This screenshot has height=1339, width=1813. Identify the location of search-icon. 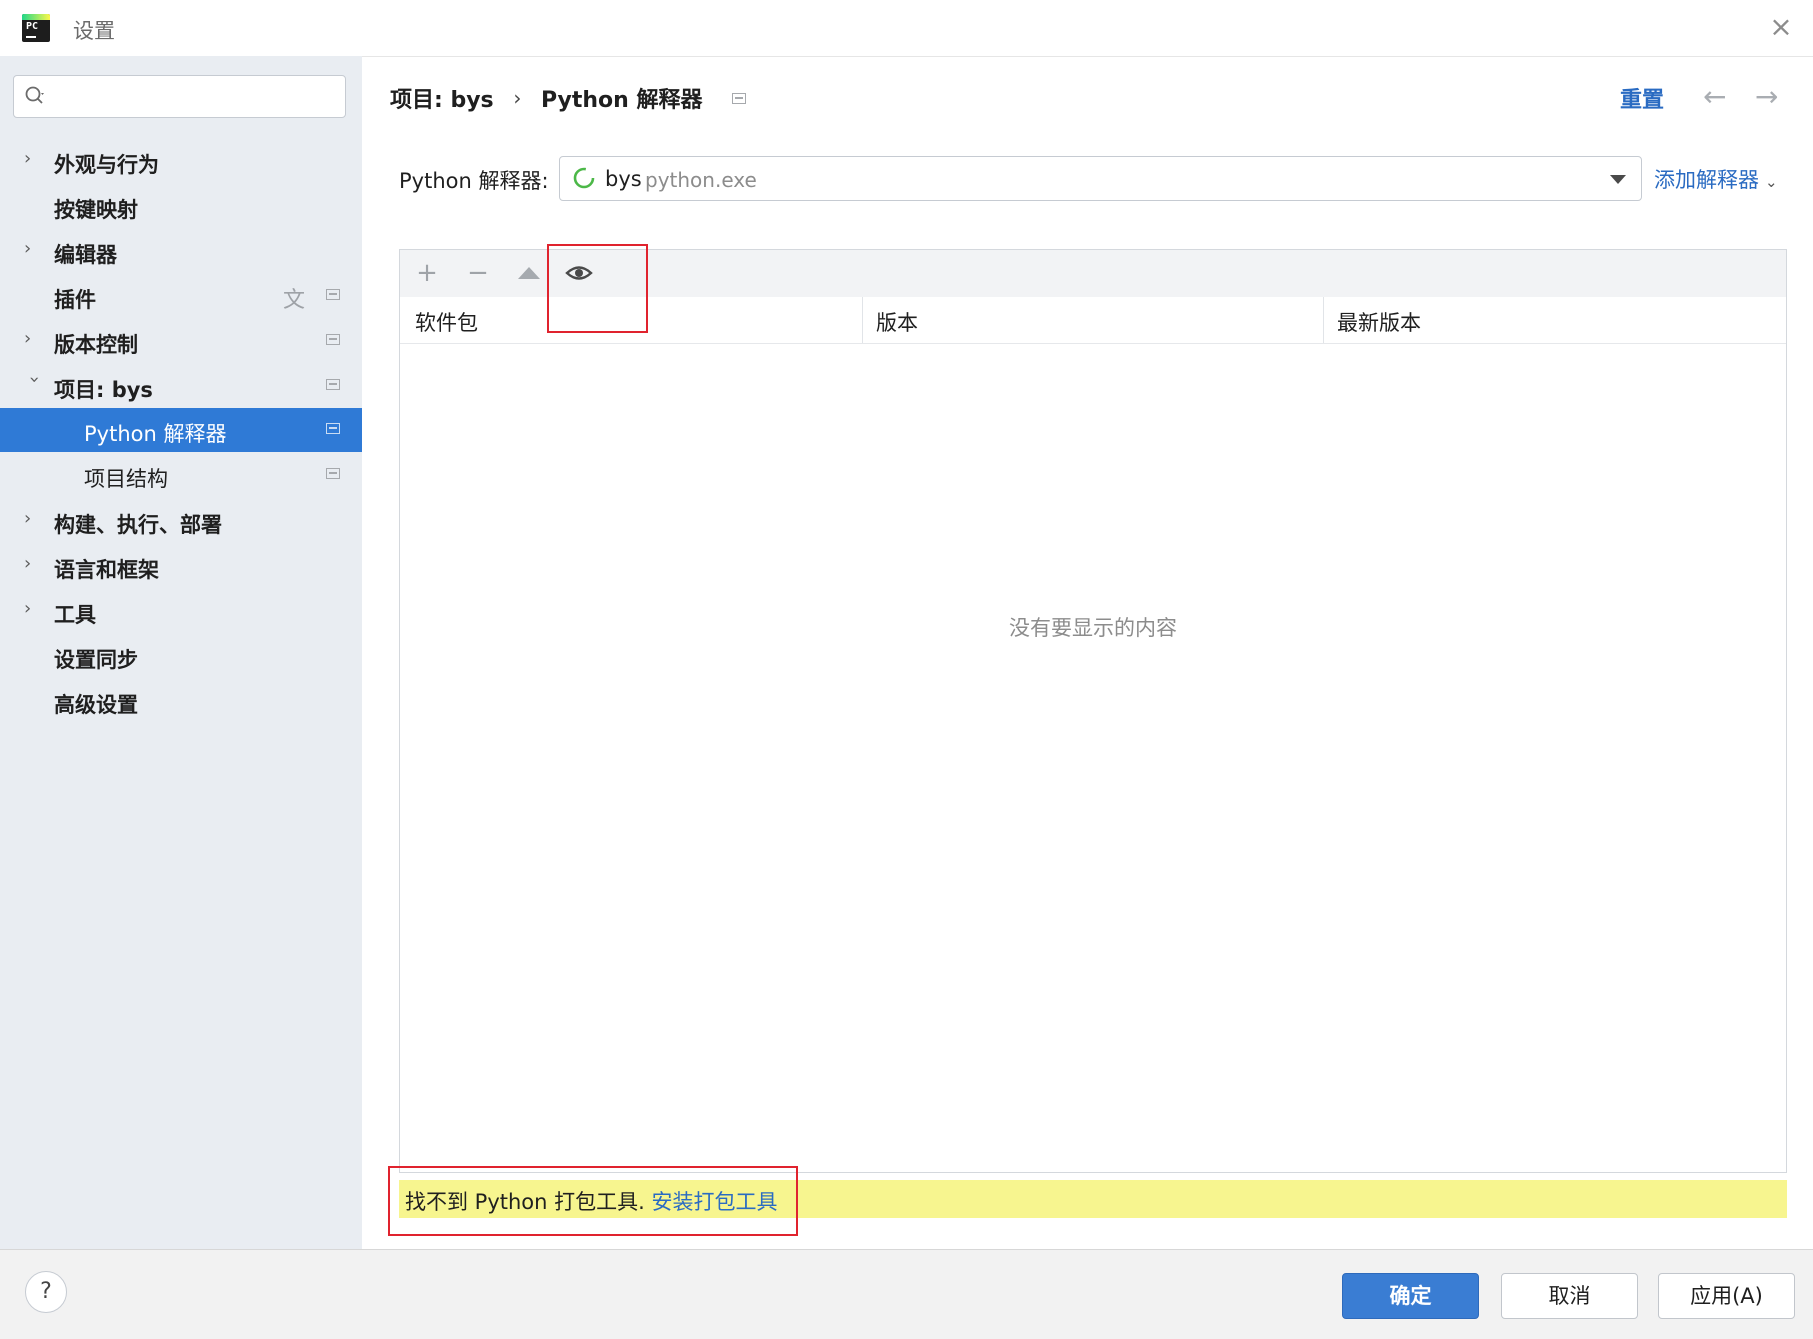
(34, 95).